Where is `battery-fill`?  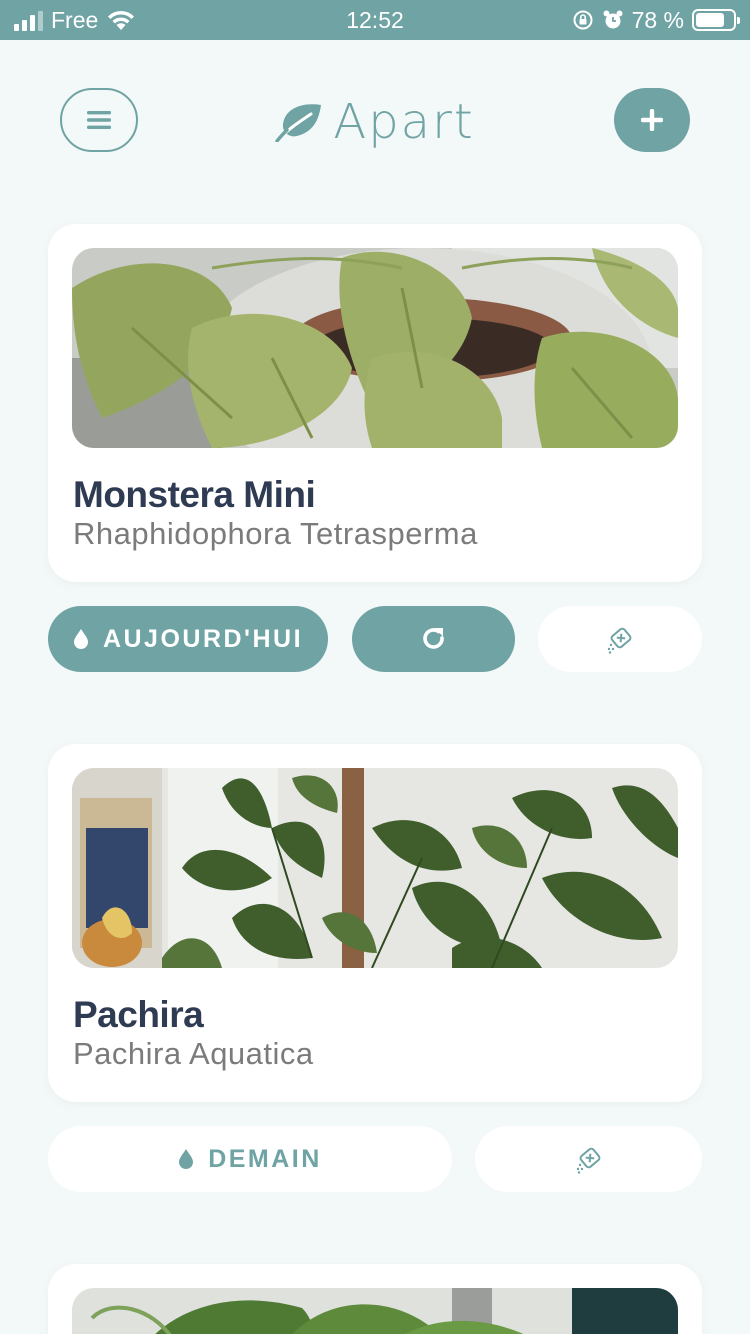
battery-fill is located at coordinates (710, 20).